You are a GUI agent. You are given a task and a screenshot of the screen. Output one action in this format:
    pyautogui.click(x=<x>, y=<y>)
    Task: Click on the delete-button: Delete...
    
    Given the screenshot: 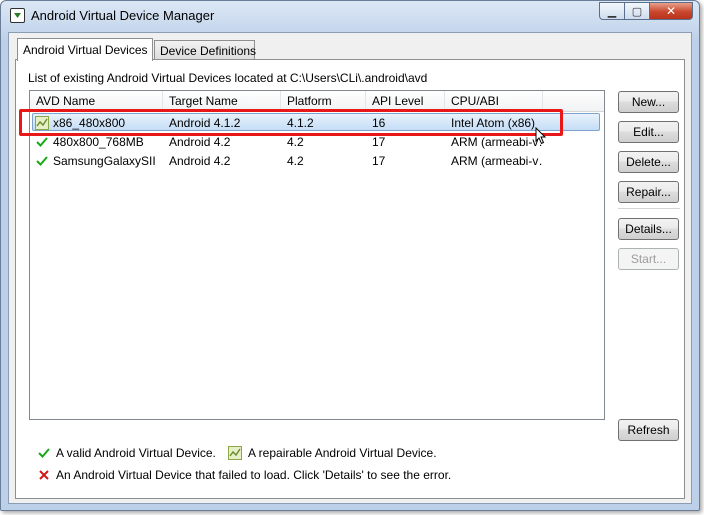 What is the action you would take?
    pyautogui.click(x=648, y=162)
    